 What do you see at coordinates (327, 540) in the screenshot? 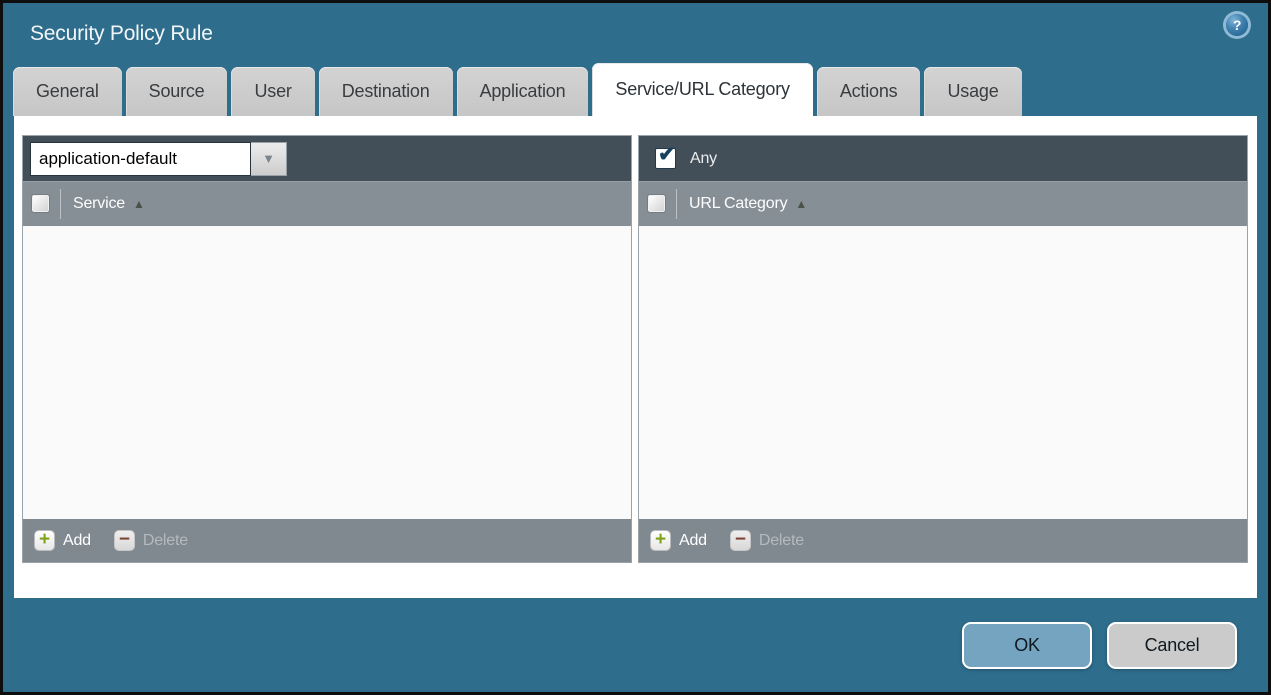
I see `service-footer: + Add − Delete` at bounding box center [327, 540].